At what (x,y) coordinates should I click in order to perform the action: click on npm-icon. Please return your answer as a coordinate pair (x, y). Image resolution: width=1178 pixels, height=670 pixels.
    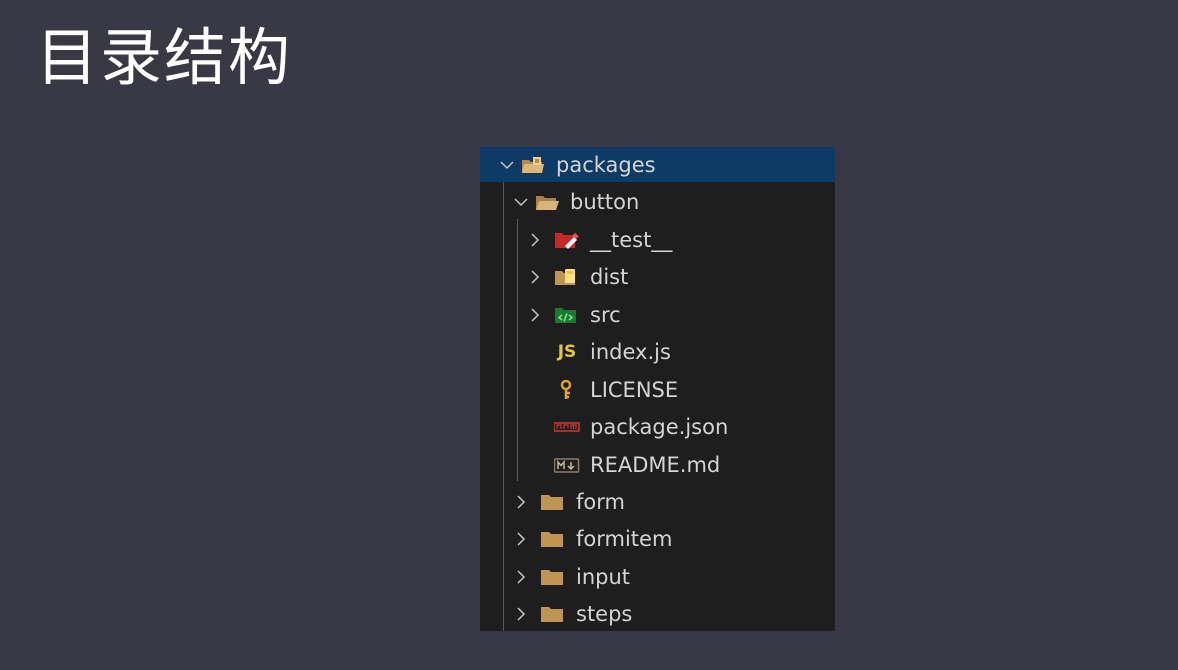
    Looking at the image, I should click on (567, 427).